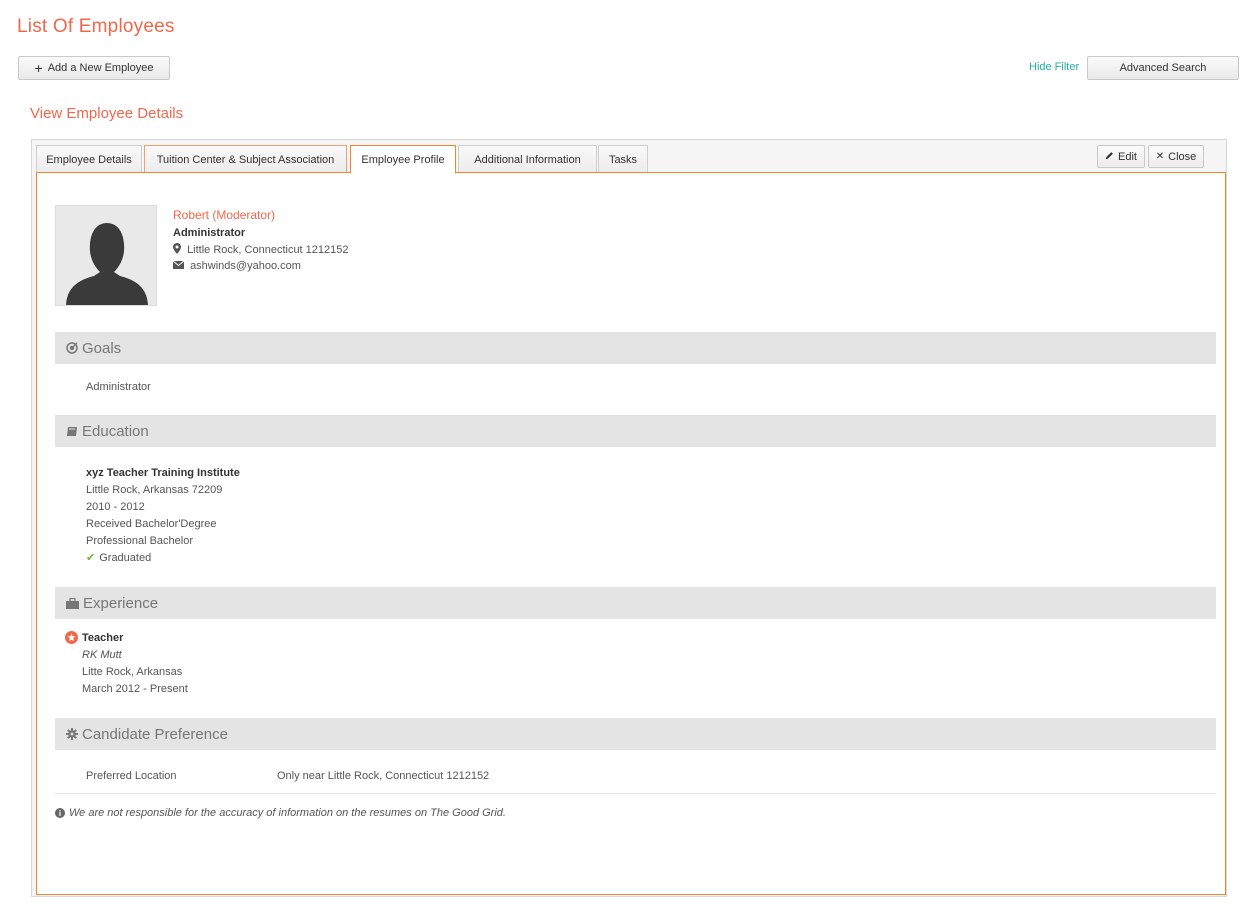 The height and width of the screenshot is (918, 1250). I want to click on info-icon: i, so click(60, 813).